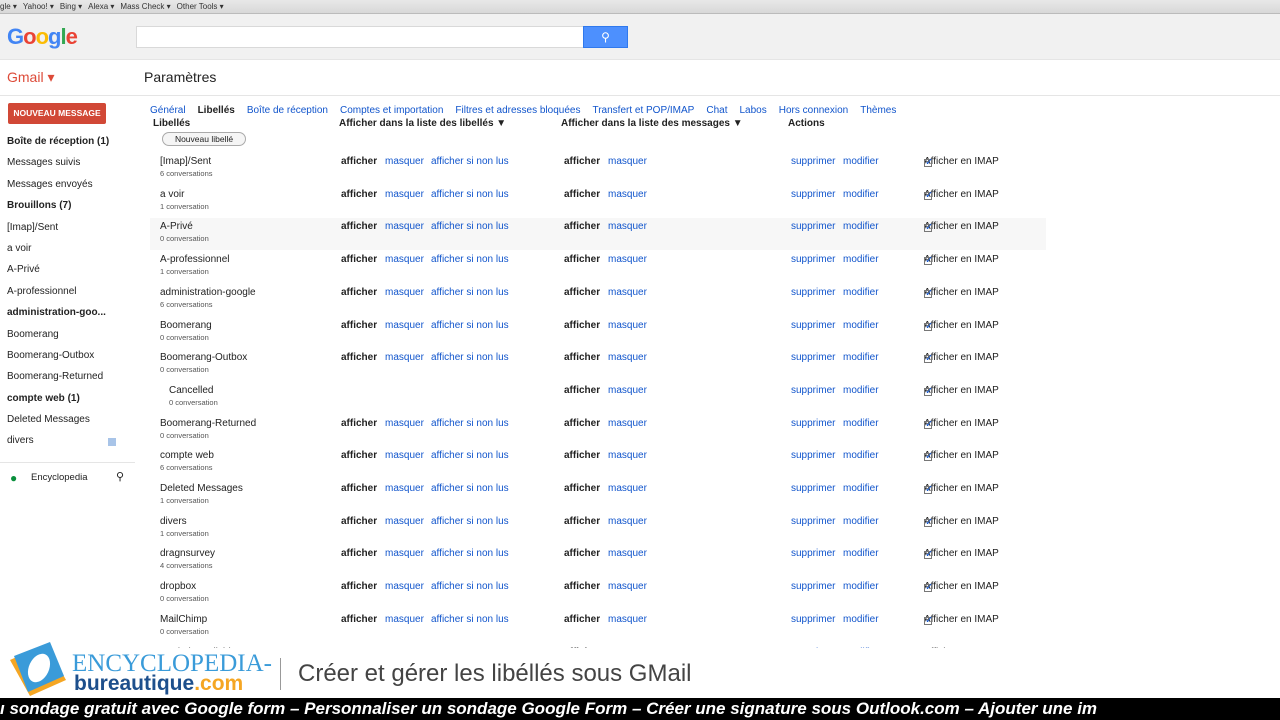  I want to click on bookmark-item: Bing ▾, so click(71, 7).